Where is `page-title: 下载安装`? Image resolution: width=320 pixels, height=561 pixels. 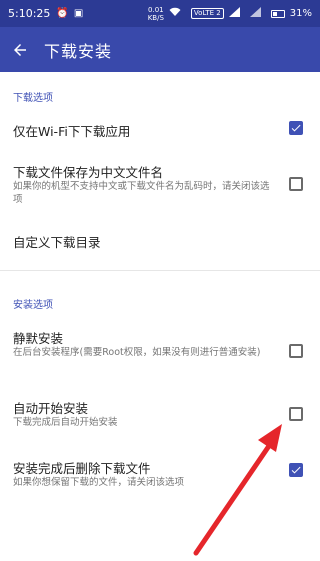
page-title: 下载安装 is located at coordinates (78, 51).